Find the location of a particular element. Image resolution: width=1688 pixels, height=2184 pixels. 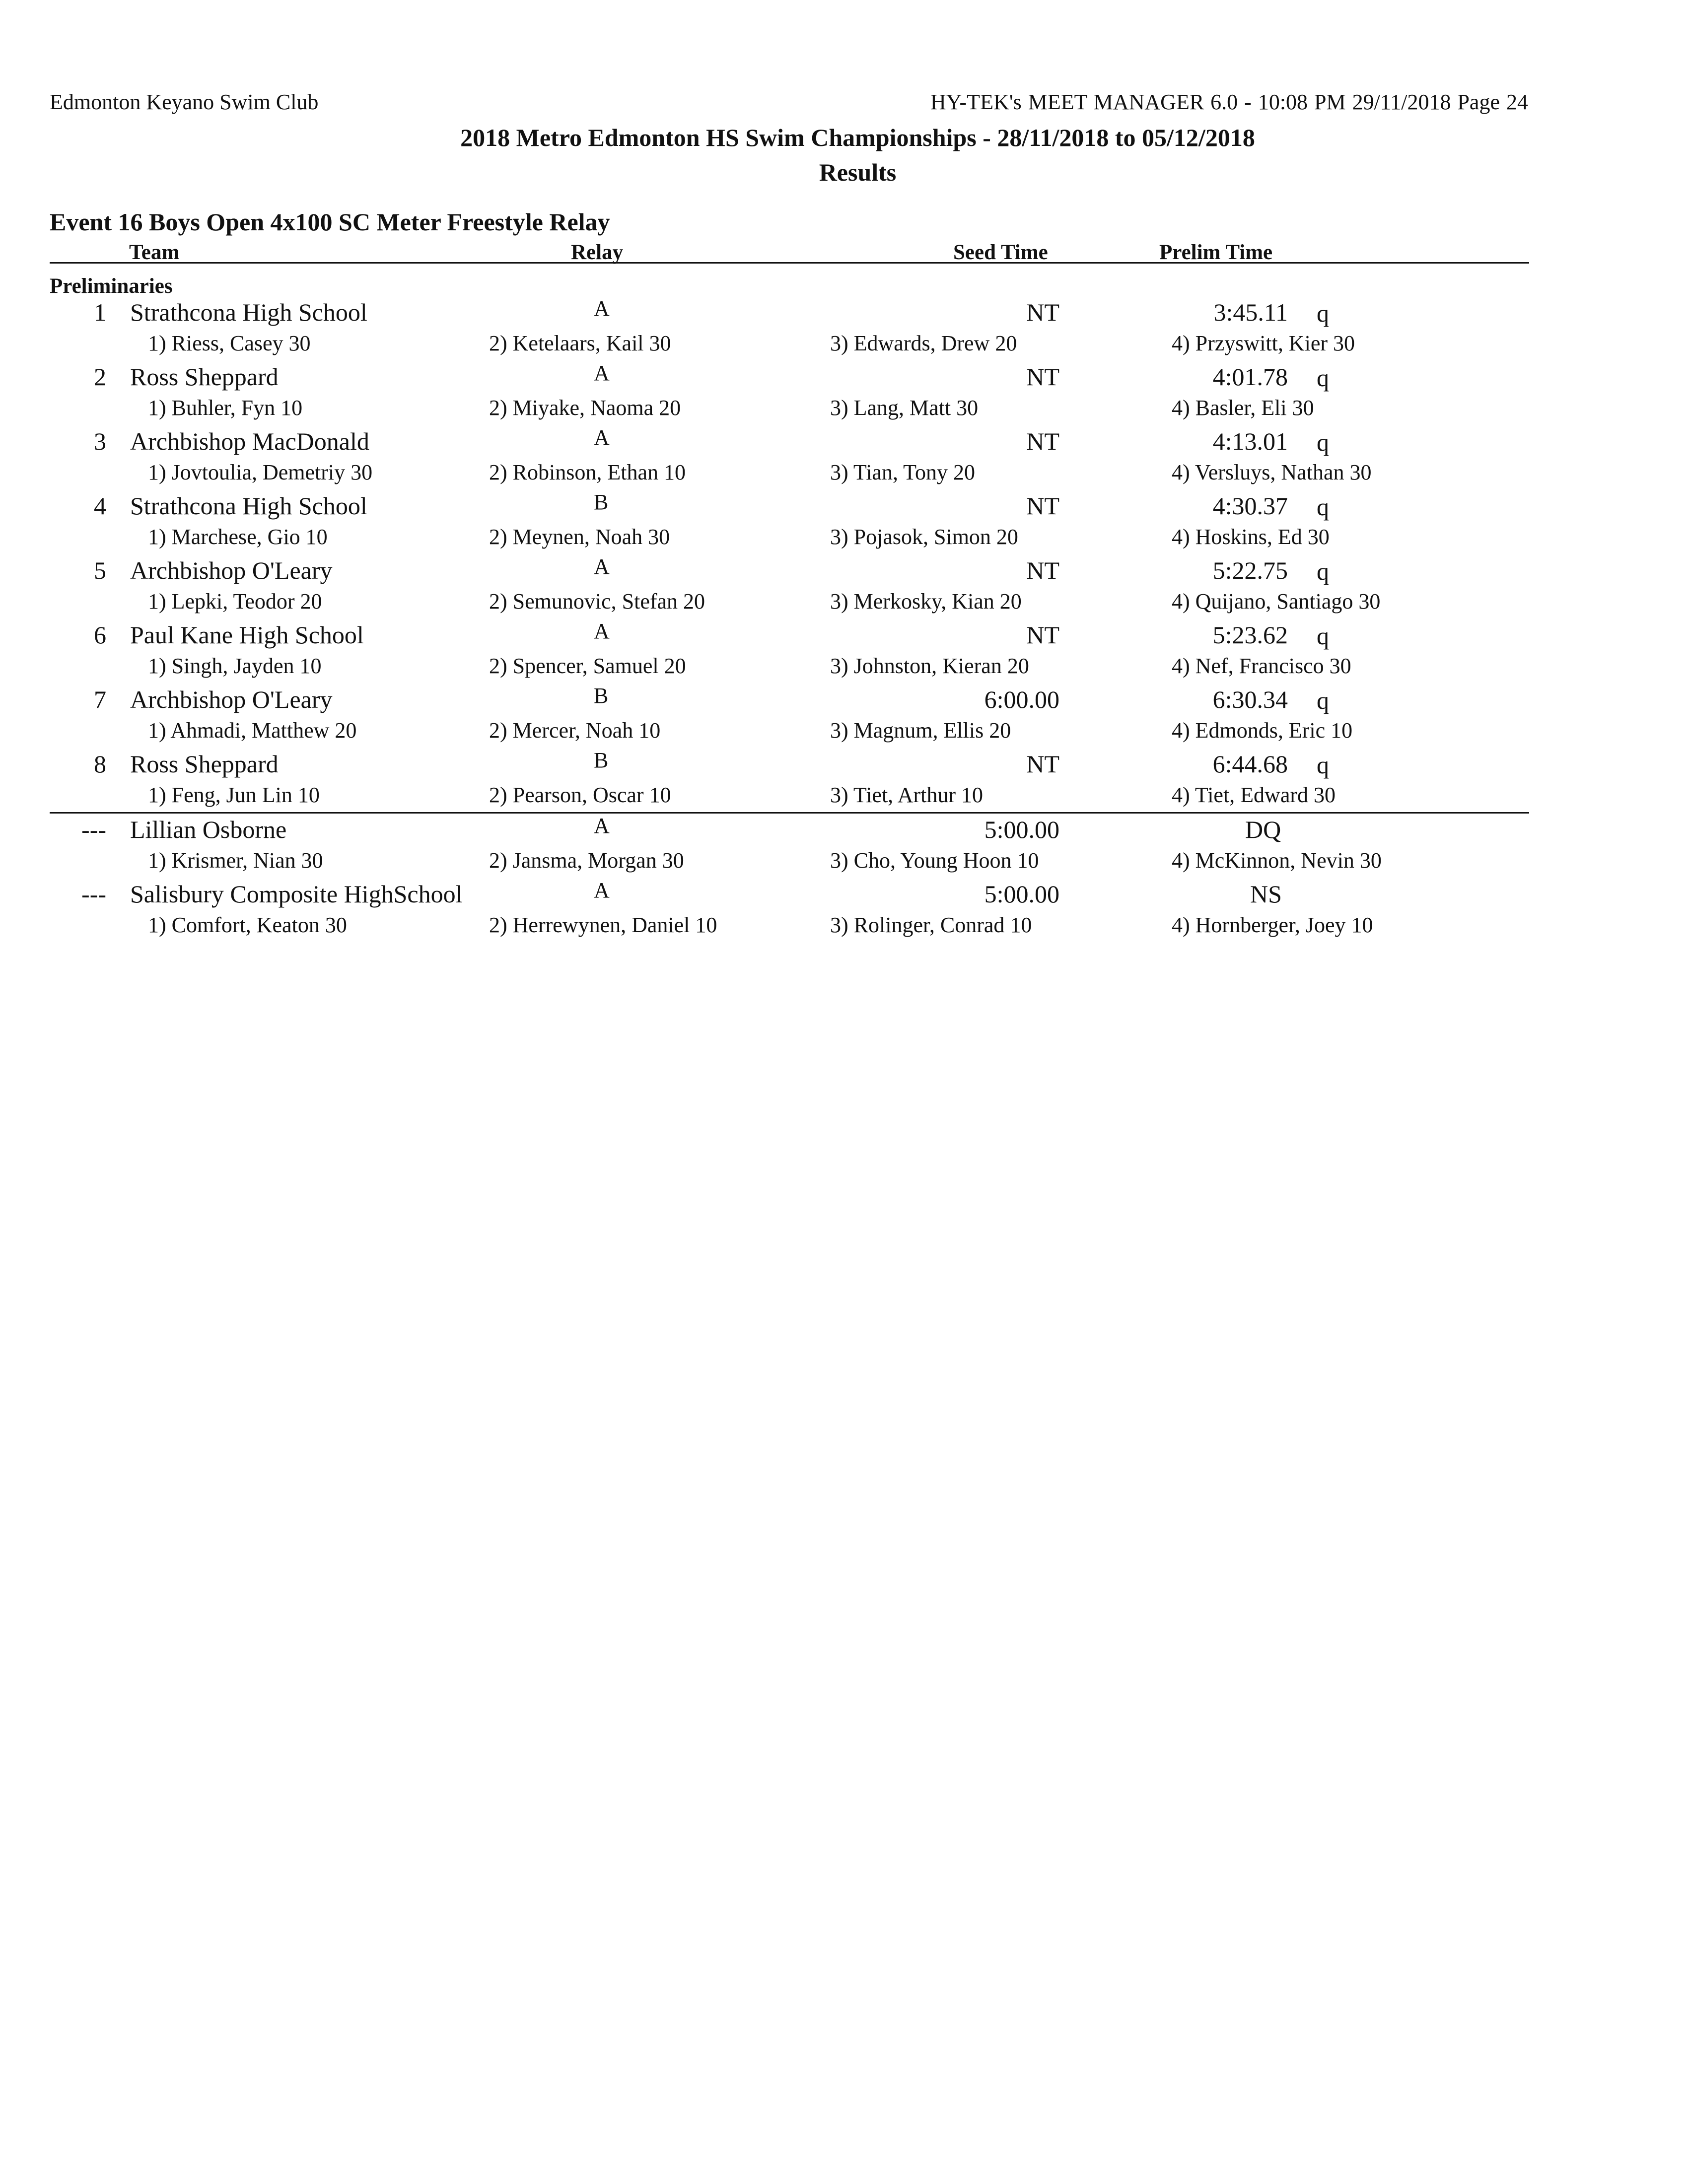

column-header-team: Team is located at coordinates (154, 252).